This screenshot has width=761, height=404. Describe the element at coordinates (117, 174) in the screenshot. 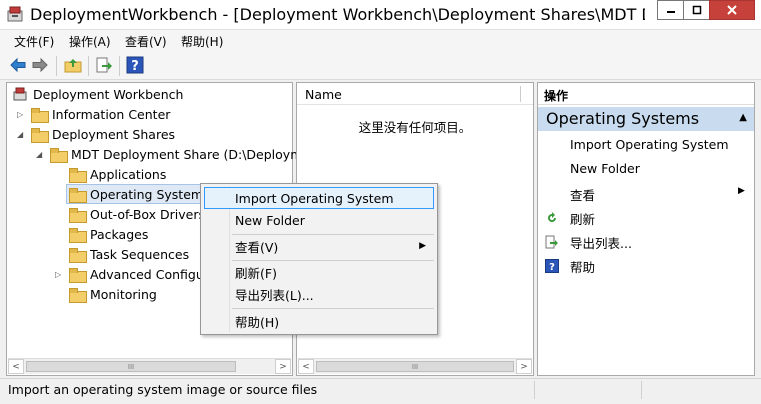

I see `tree-item-applications: Applications` at that location.